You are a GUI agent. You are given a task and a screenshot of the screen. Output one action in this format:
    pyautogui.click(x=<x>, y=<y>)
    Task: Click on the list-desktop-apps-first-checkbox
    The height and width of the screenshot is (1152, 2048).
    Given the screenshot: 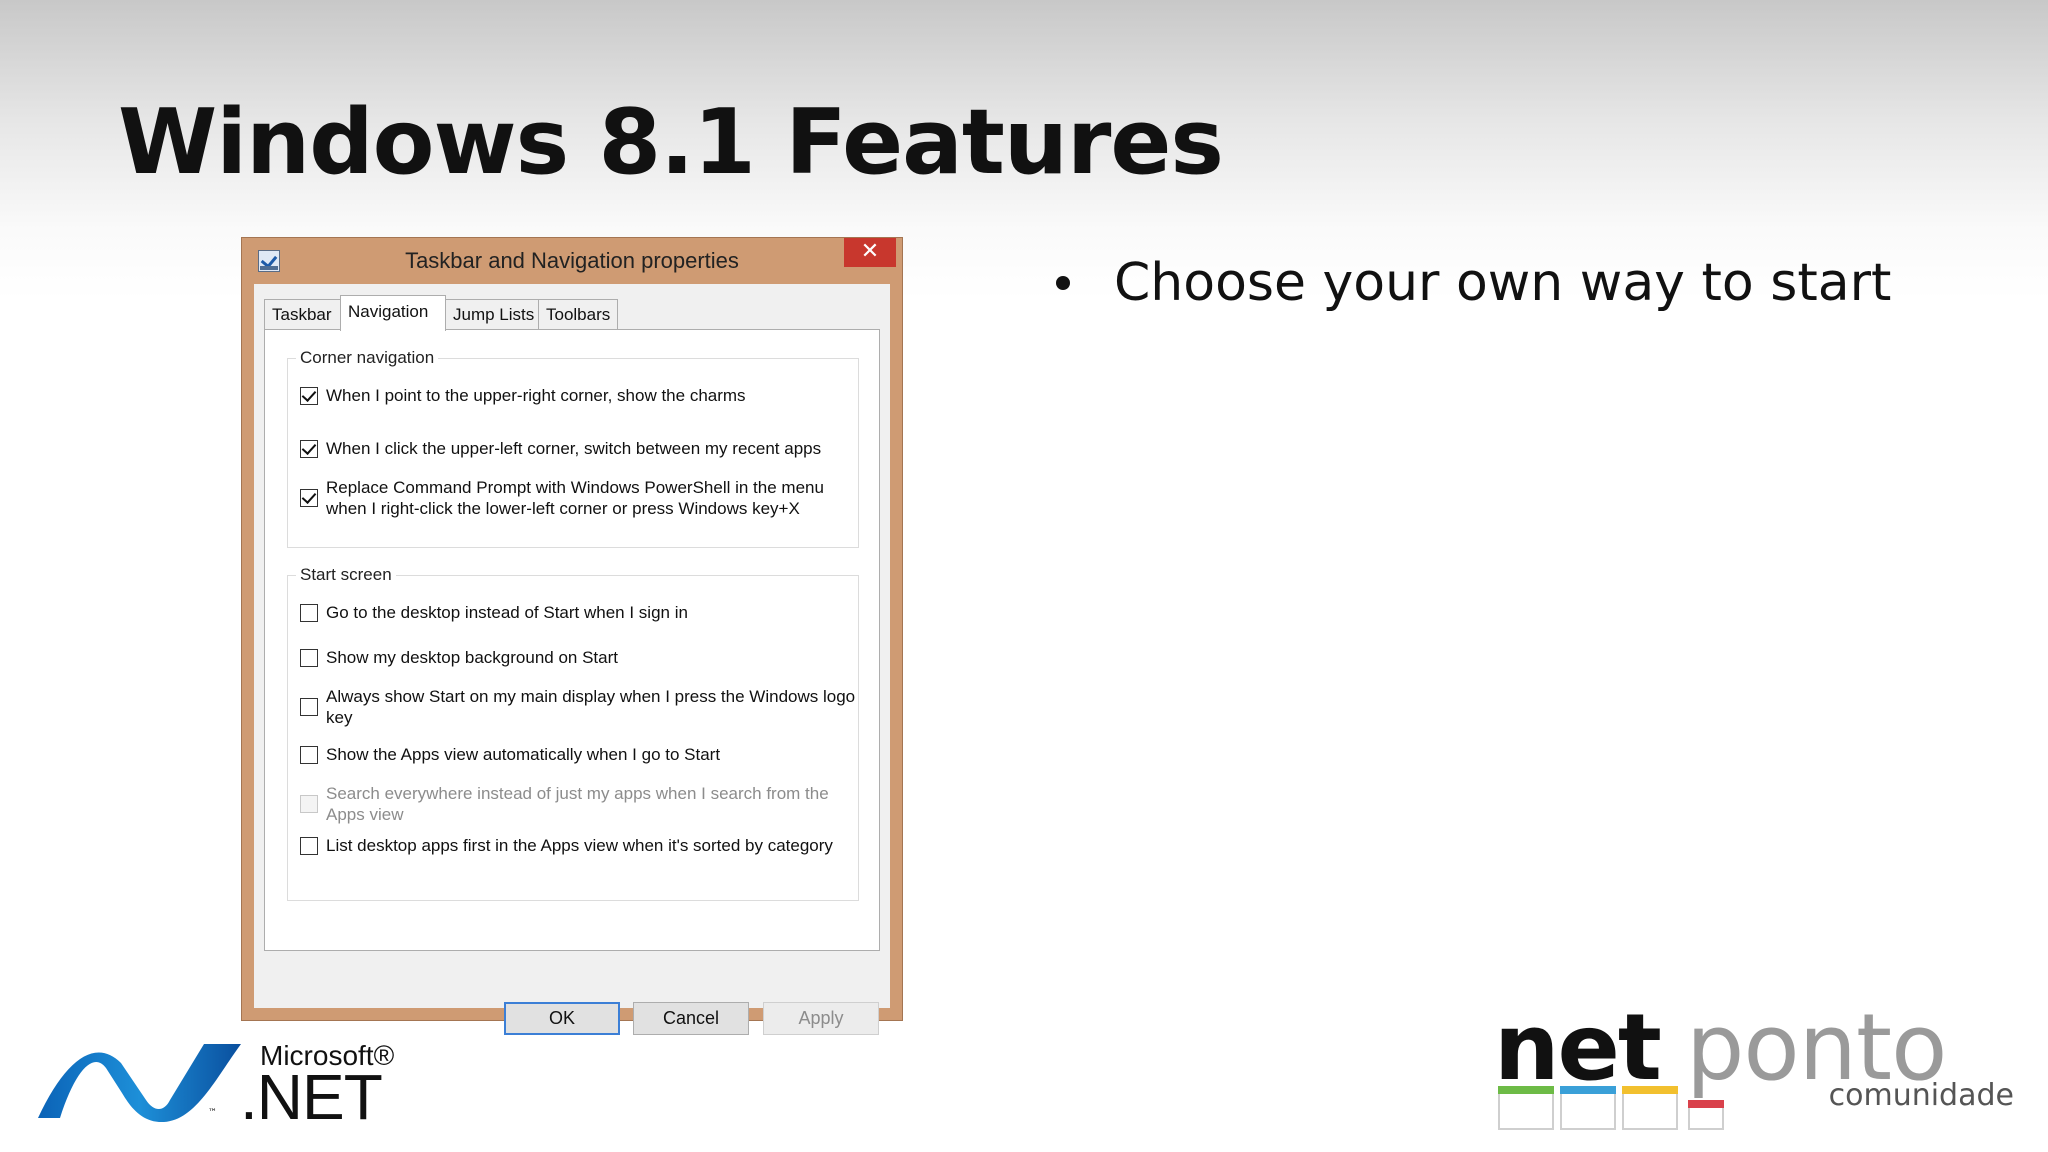 What is the action you would take?
    pyautogui.click(x=309, y=845)
    